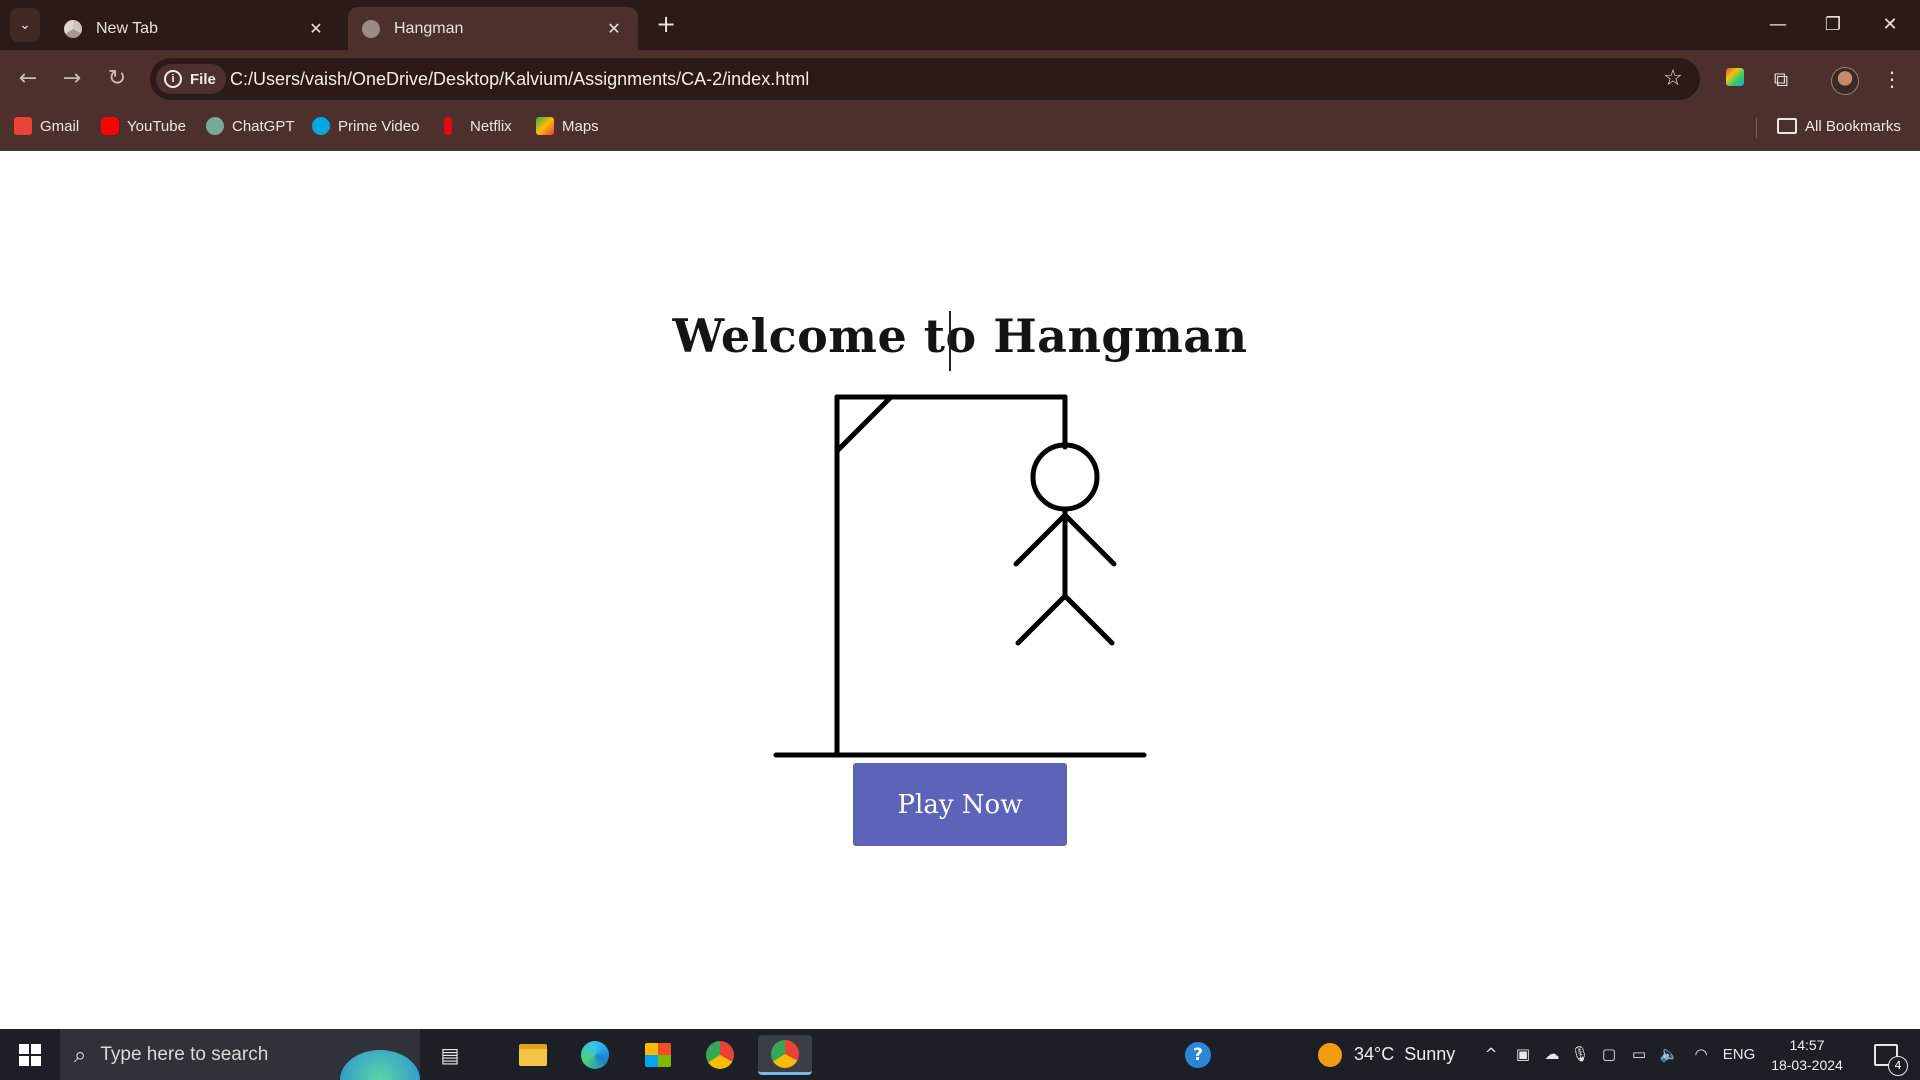 Image resolution: width=1920 pixels, height=1080 pixels. I want to click on tab-title: Hangman, so click(429, 28).